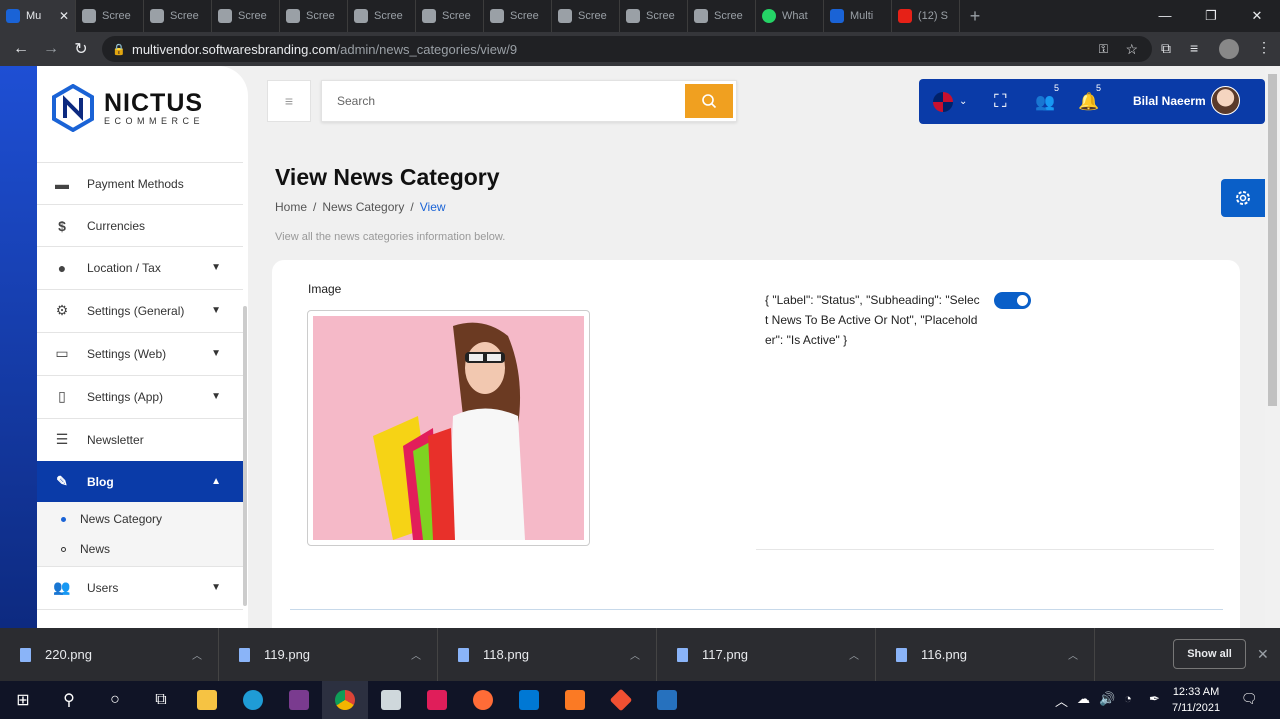 The height and width of the screenshot is (719, 1280). Describe the element at coordinates (21, 49) in the screenshot. I see `back-arrow-icon: ←` at that location.